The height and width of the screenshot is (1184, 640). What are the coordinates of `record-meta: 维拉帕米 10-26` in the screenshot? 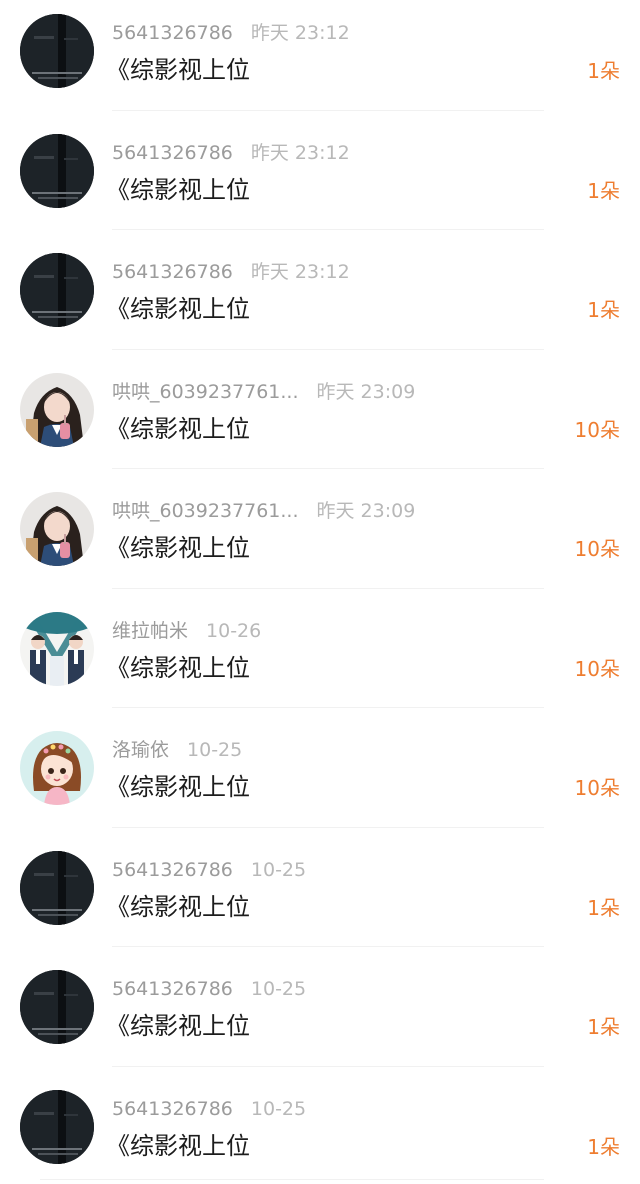 It's located at (186, 631).